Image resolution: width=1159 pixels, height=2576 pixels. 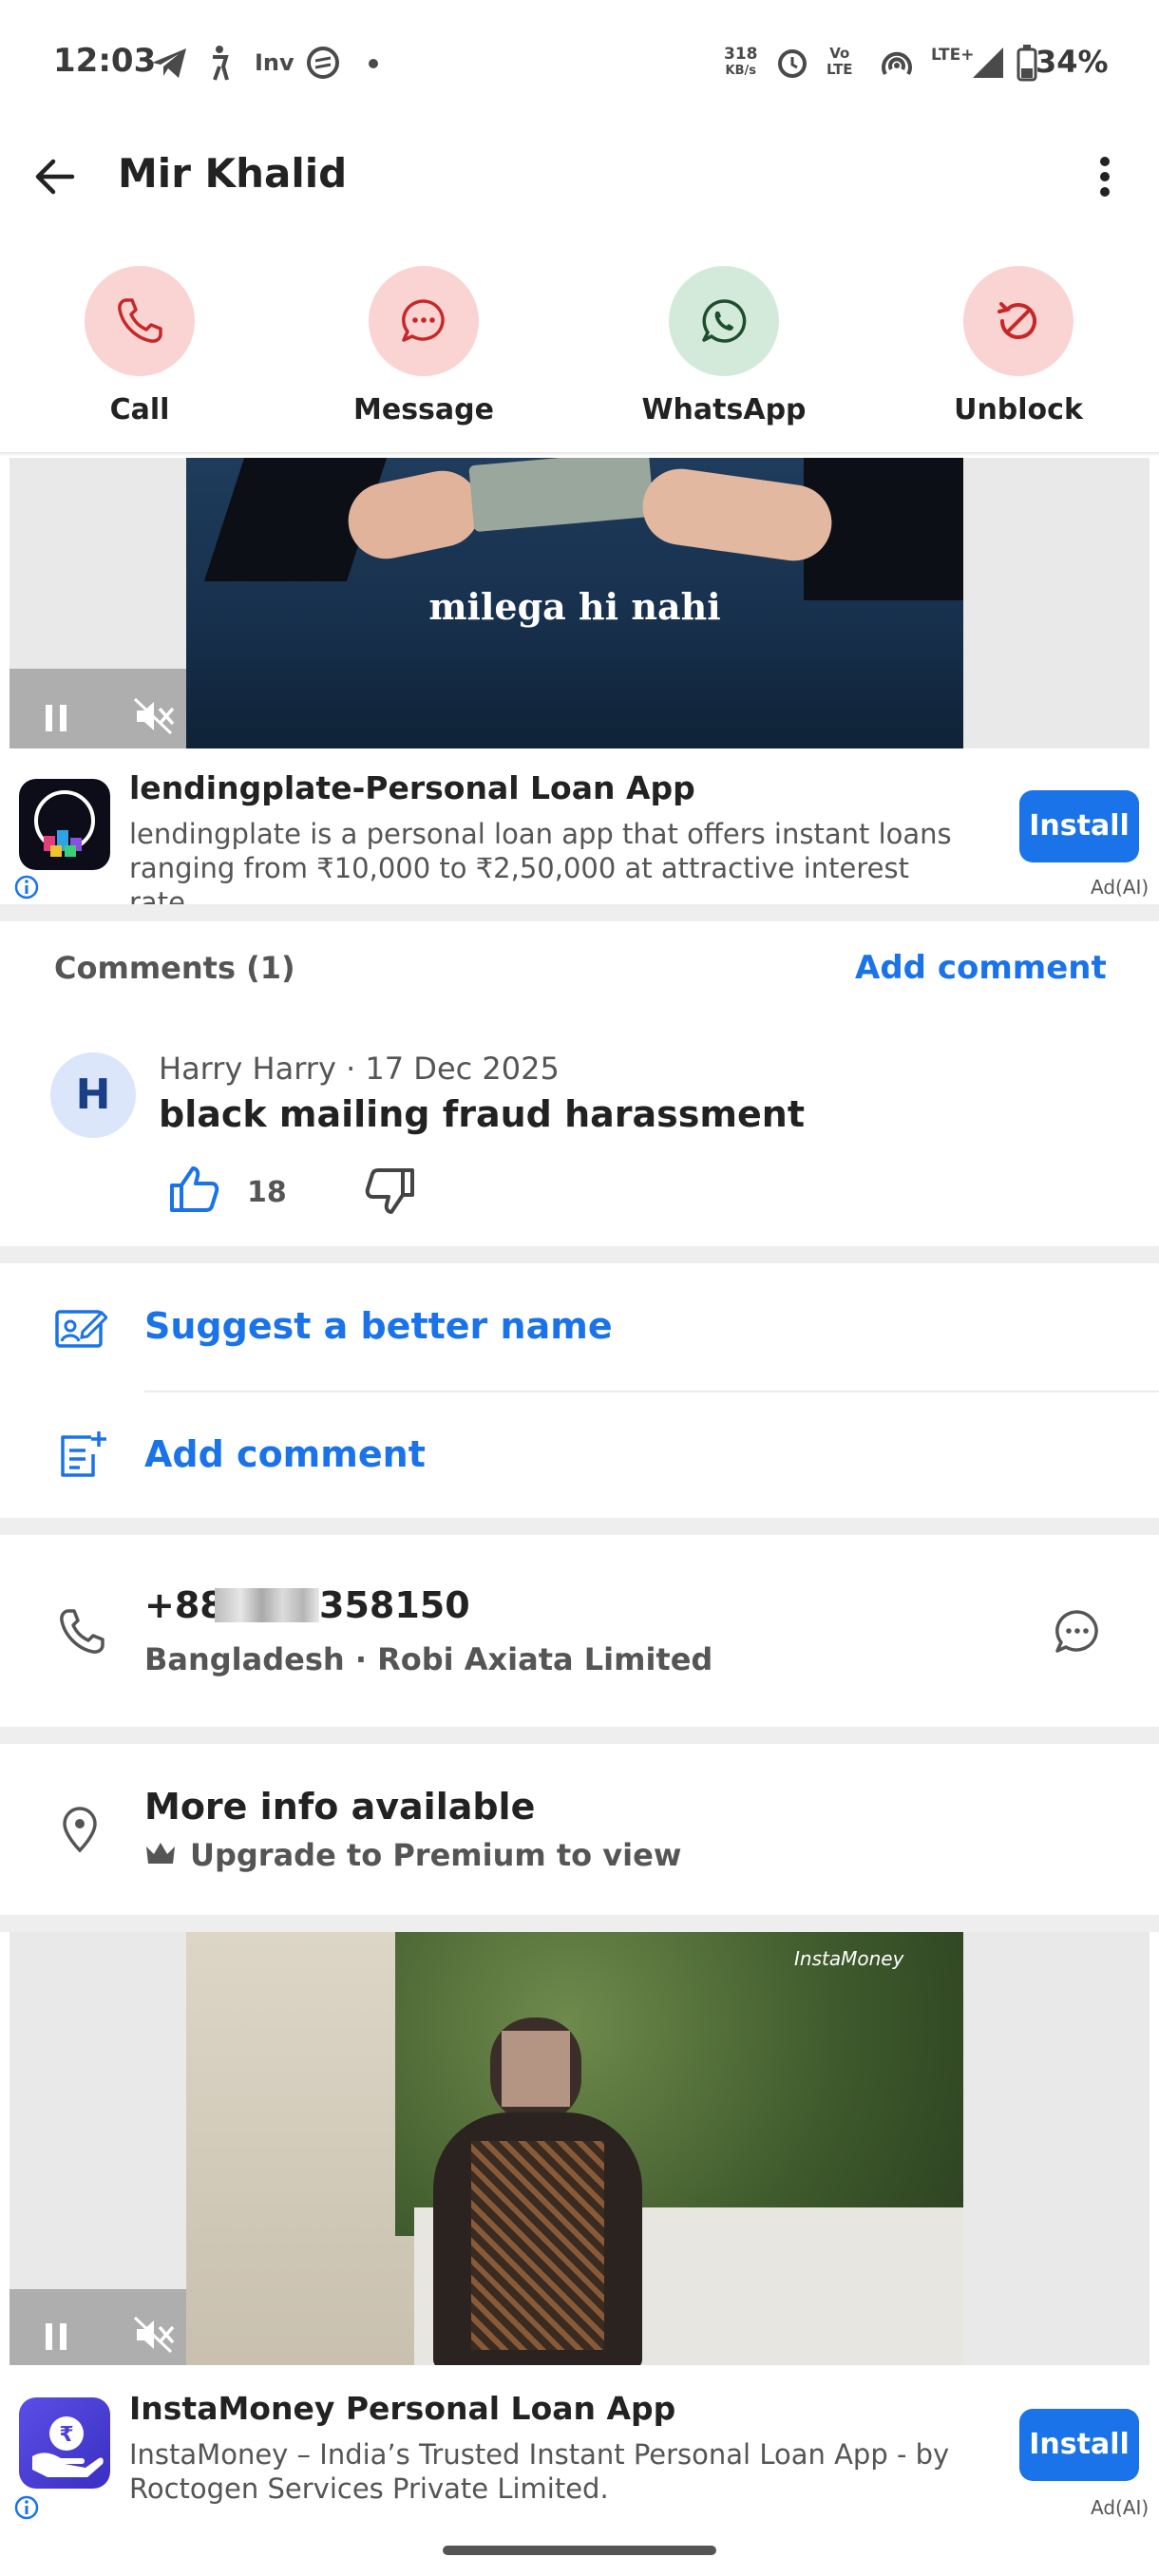 What do you see at coordinates (221, 63) in the screenshot?
I see `accessibility-icon` at bounding box center [221, 63].